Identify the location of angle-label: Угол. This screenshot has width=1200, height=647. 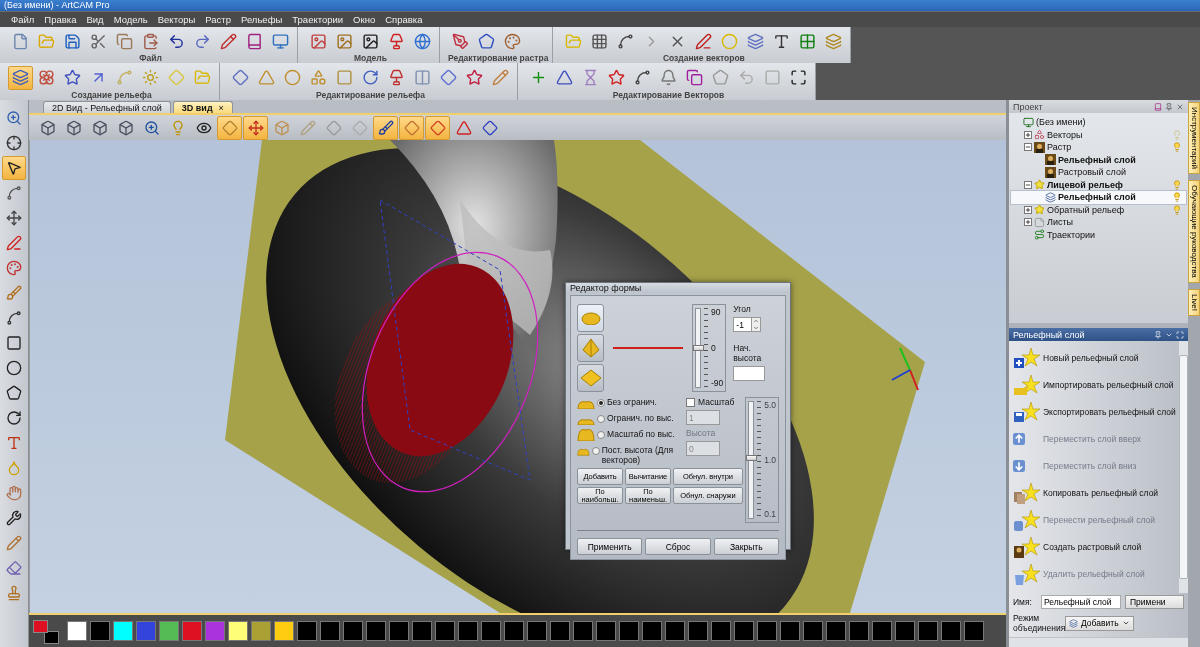
(742, 309).